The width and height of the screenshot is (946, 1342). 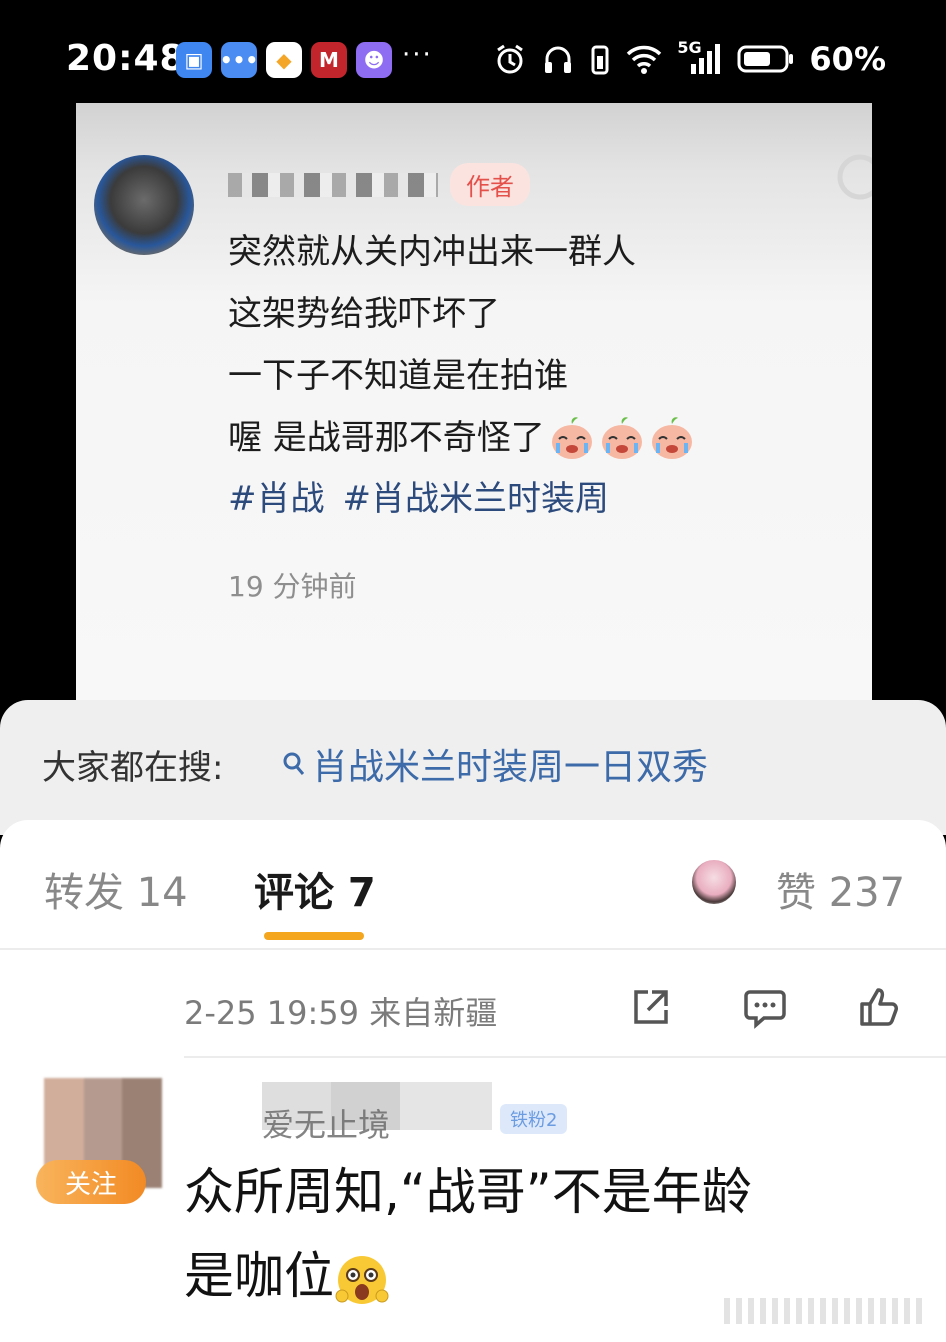 What do you see at coordinates (840, 889) in the screenshot?
I see `tab-like: 赞 237` at bounding box center [840, 889].